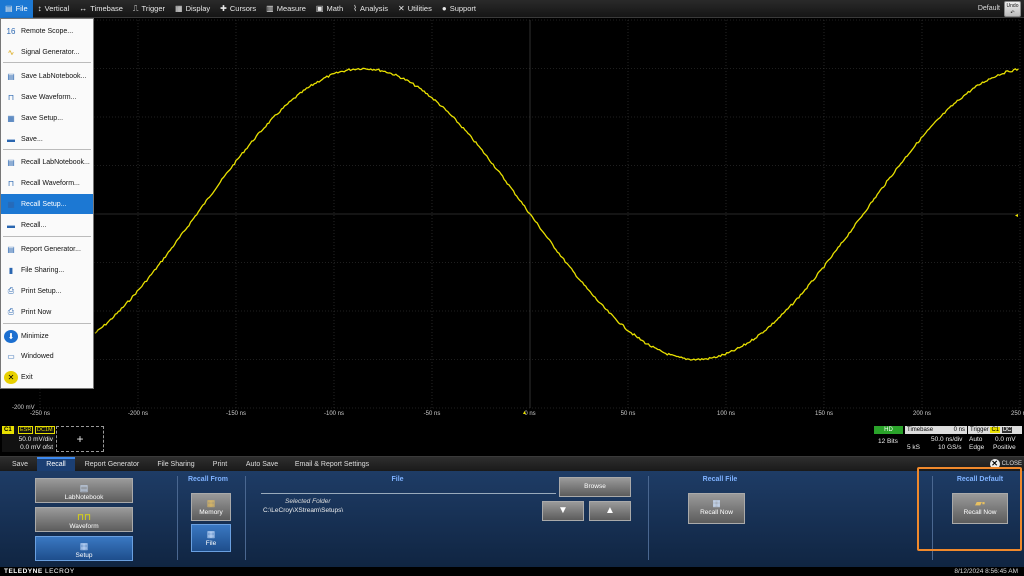  I want to click on menu-analysis: ⌇ Analysis, so click(370, 9).